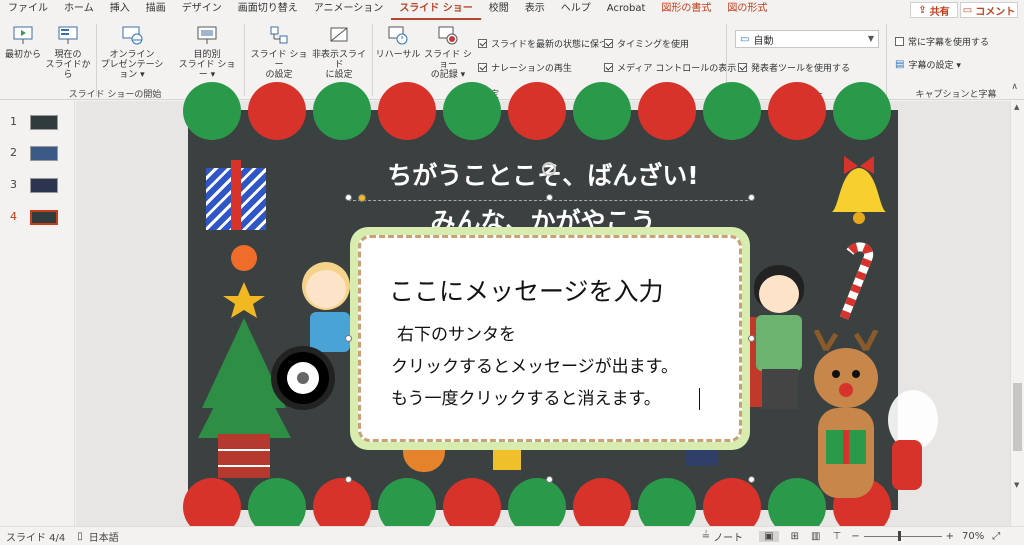 The image size is (1024, 545). Describe the element at coordinates (526, 396) in the screenshot. I see `message-line-4: もう一度クリックすると消えます。` at that location.